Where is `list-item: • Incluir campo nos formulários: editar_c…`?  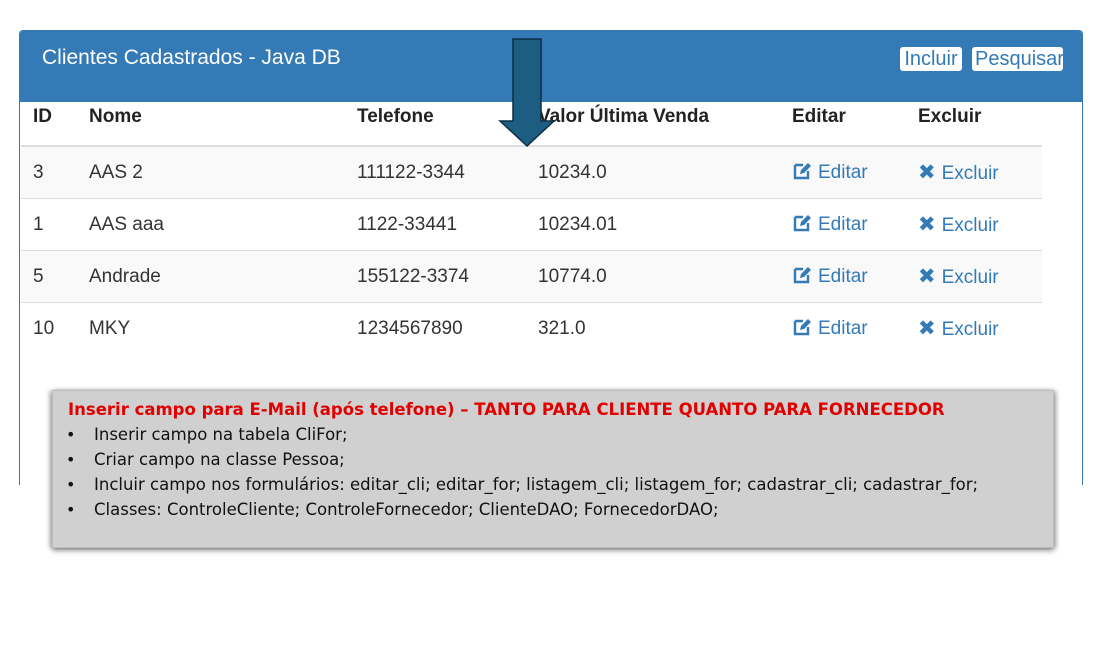
list-item: • Incluir campo nos formulários: editar_c… is located at coordinates (522, 484).